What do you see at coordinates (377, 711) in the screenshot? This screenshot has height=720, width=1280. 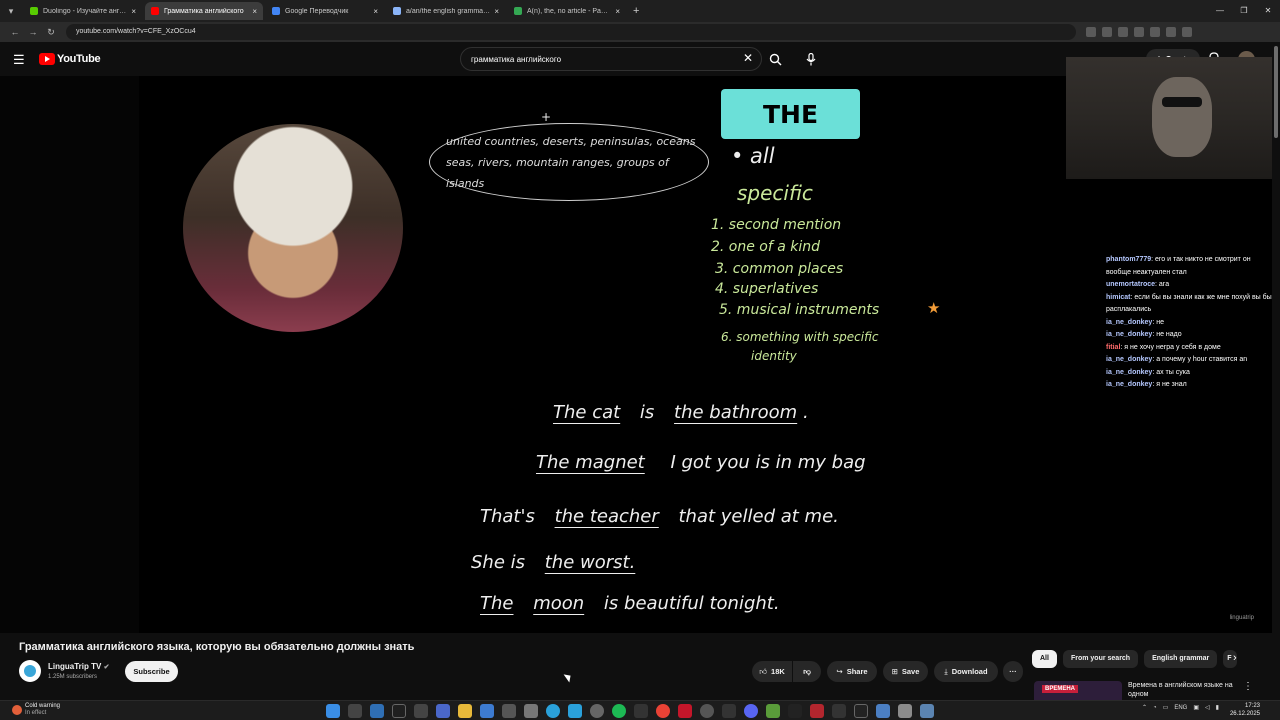 I see `task-view-icon` at bounding box center [377, 711].